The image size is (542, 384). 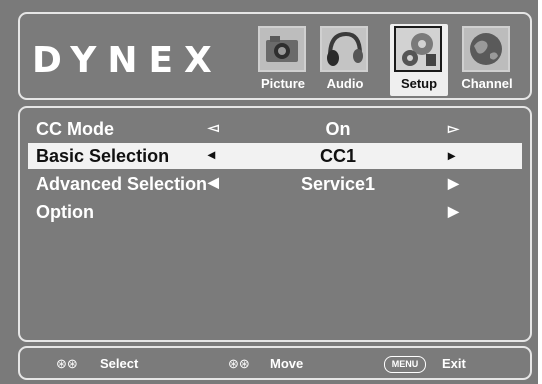 I want to click on brand-logo: DYNEX, so click(x=127, y=60).